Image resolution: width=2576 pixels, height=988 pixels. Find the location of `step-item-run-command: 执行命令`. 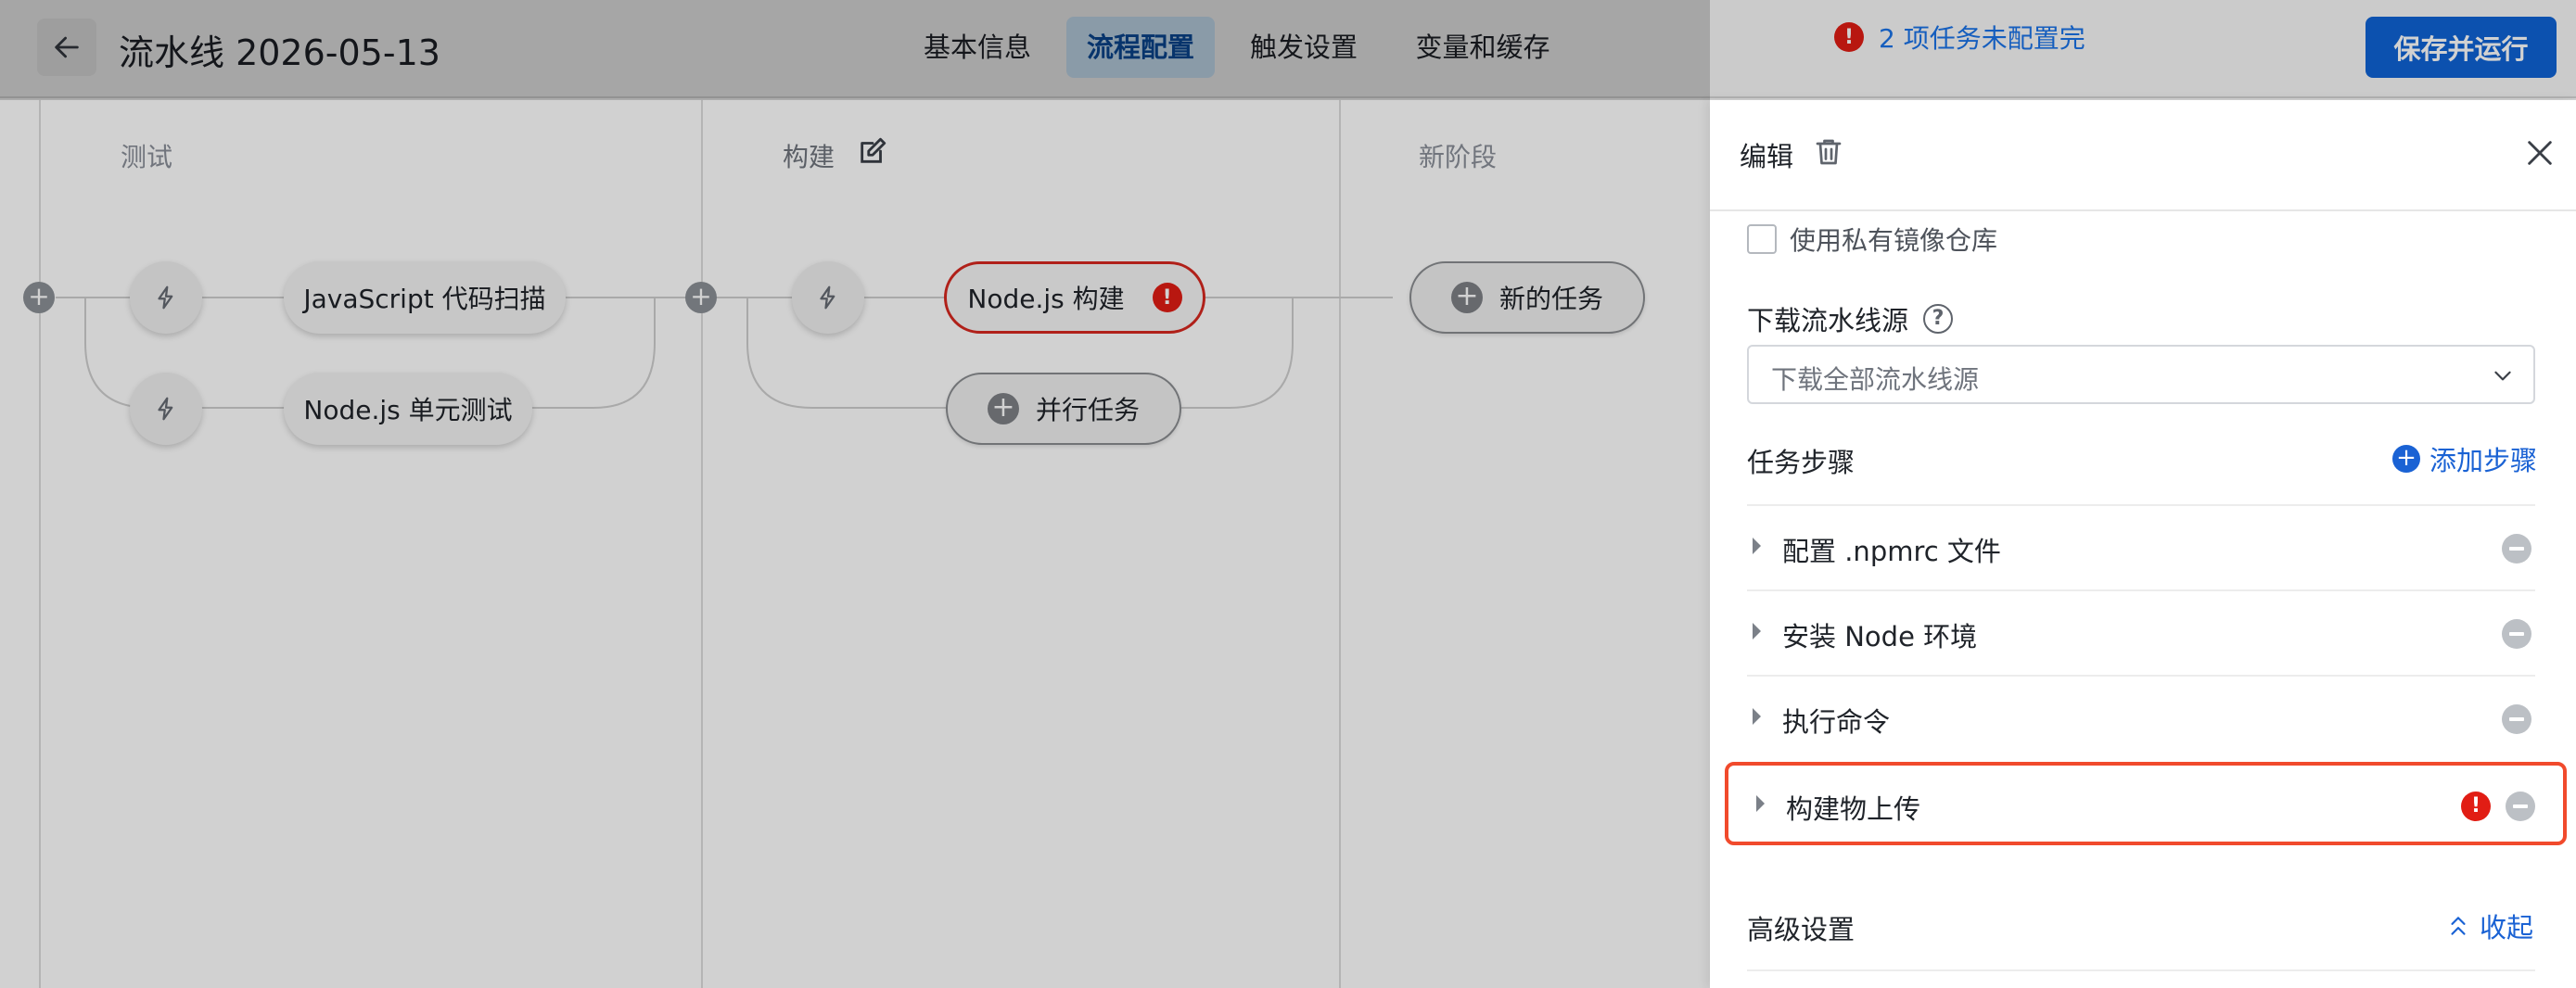

step-item-run-command: 执行命令 is located at coordinates (2141, 717).